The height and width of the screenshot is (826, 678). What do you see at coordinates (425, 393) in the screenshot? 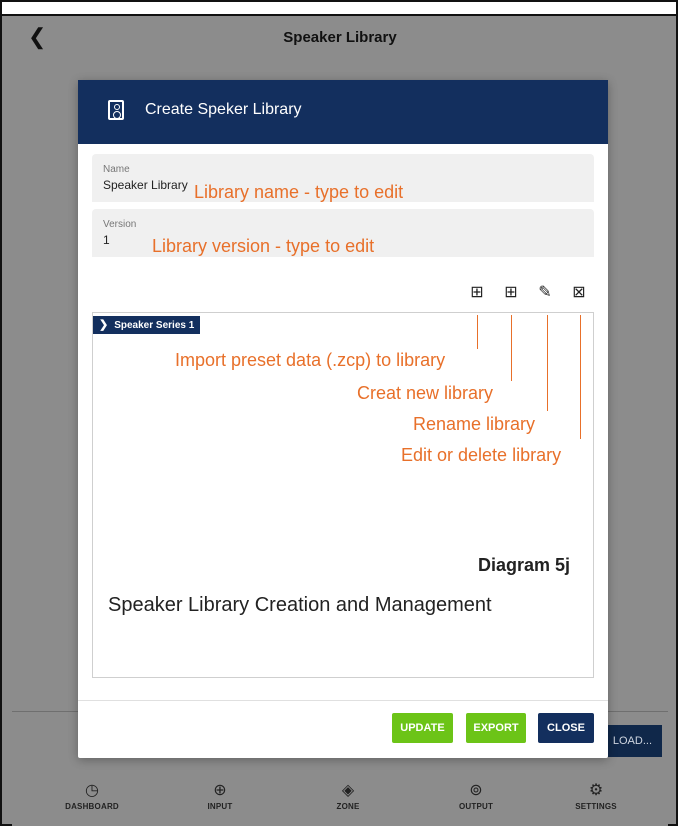
I see `new-library-annotation: Creat new library` at bounding box center [425, 393].